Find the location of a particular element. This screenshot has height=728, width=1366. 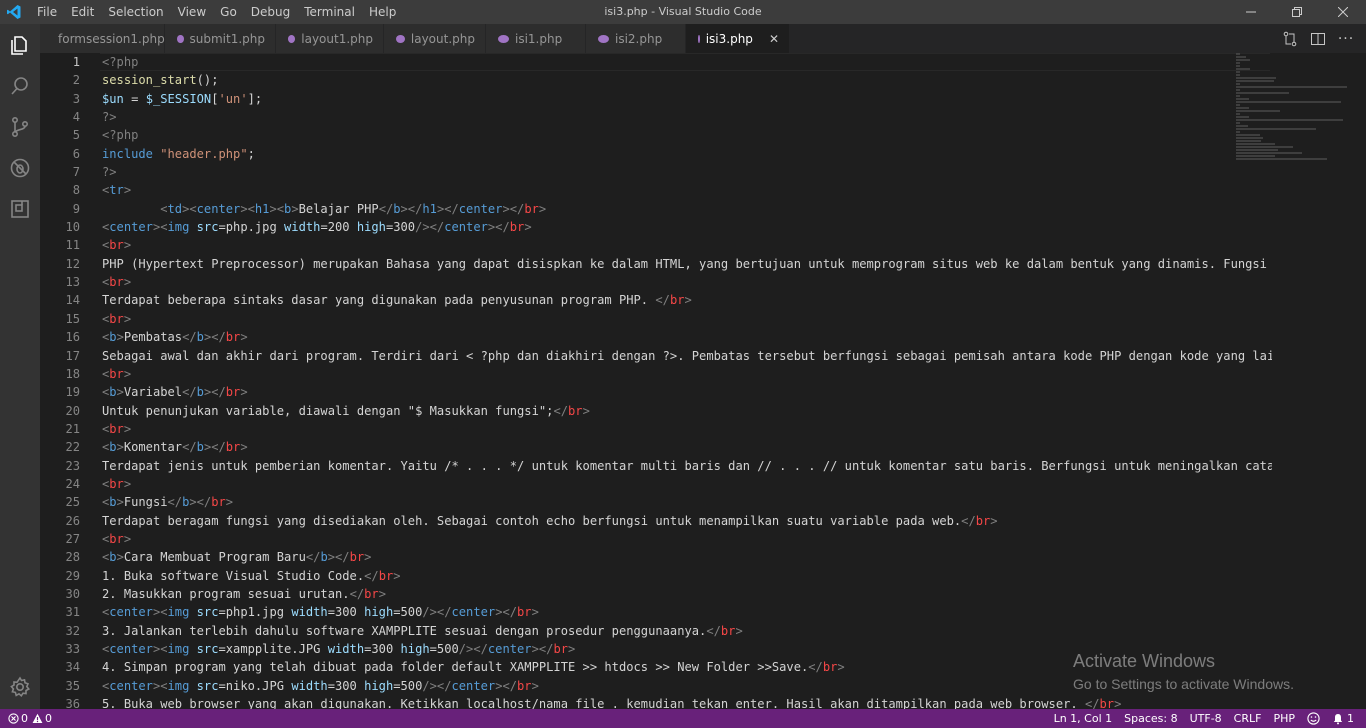

close-window-button is located at coordinates (1343, 12).